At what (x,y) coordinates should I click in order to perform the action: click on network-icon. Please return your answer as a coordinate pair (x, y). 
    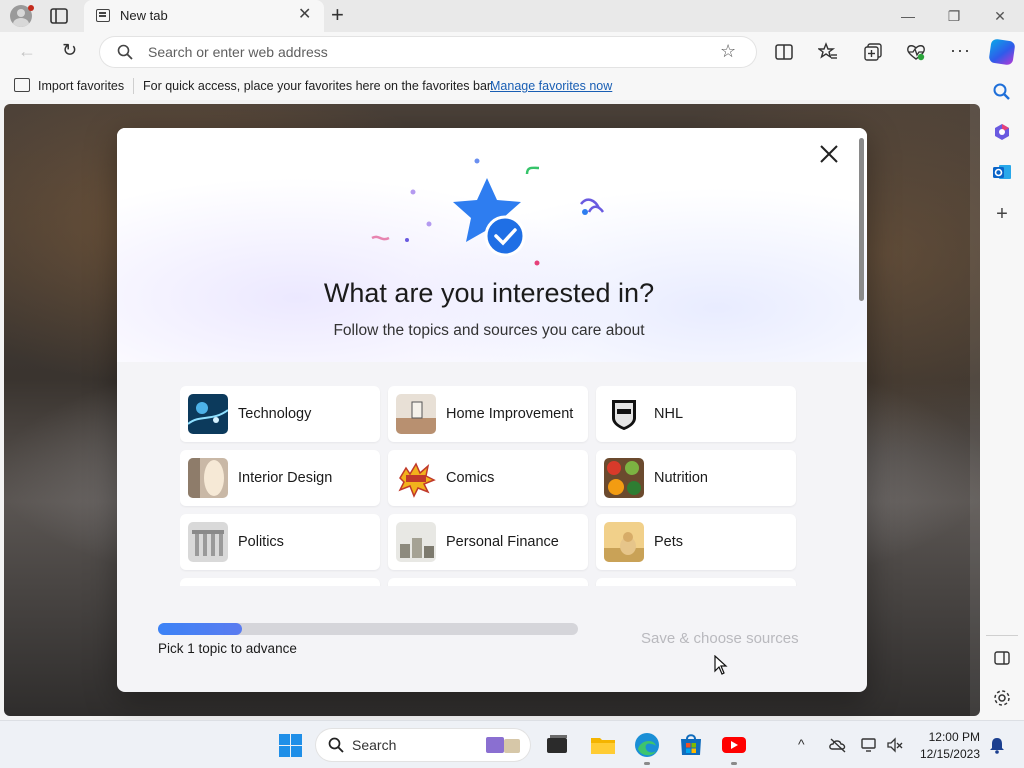
    Looking at the image, I should click on (869, 745).